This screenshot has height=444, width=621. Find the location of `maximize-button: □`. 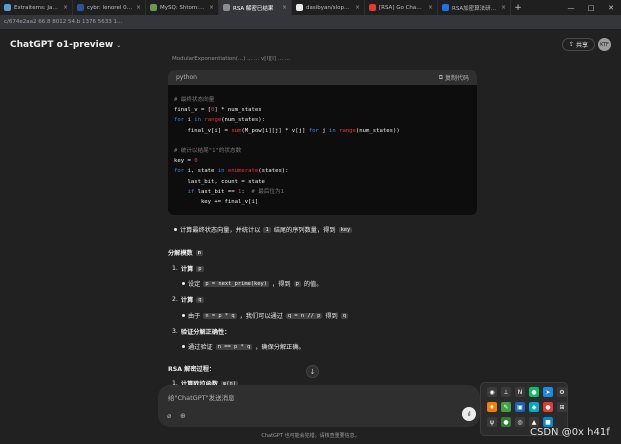

maximize-button: □ is located at coordinates (591, 7).